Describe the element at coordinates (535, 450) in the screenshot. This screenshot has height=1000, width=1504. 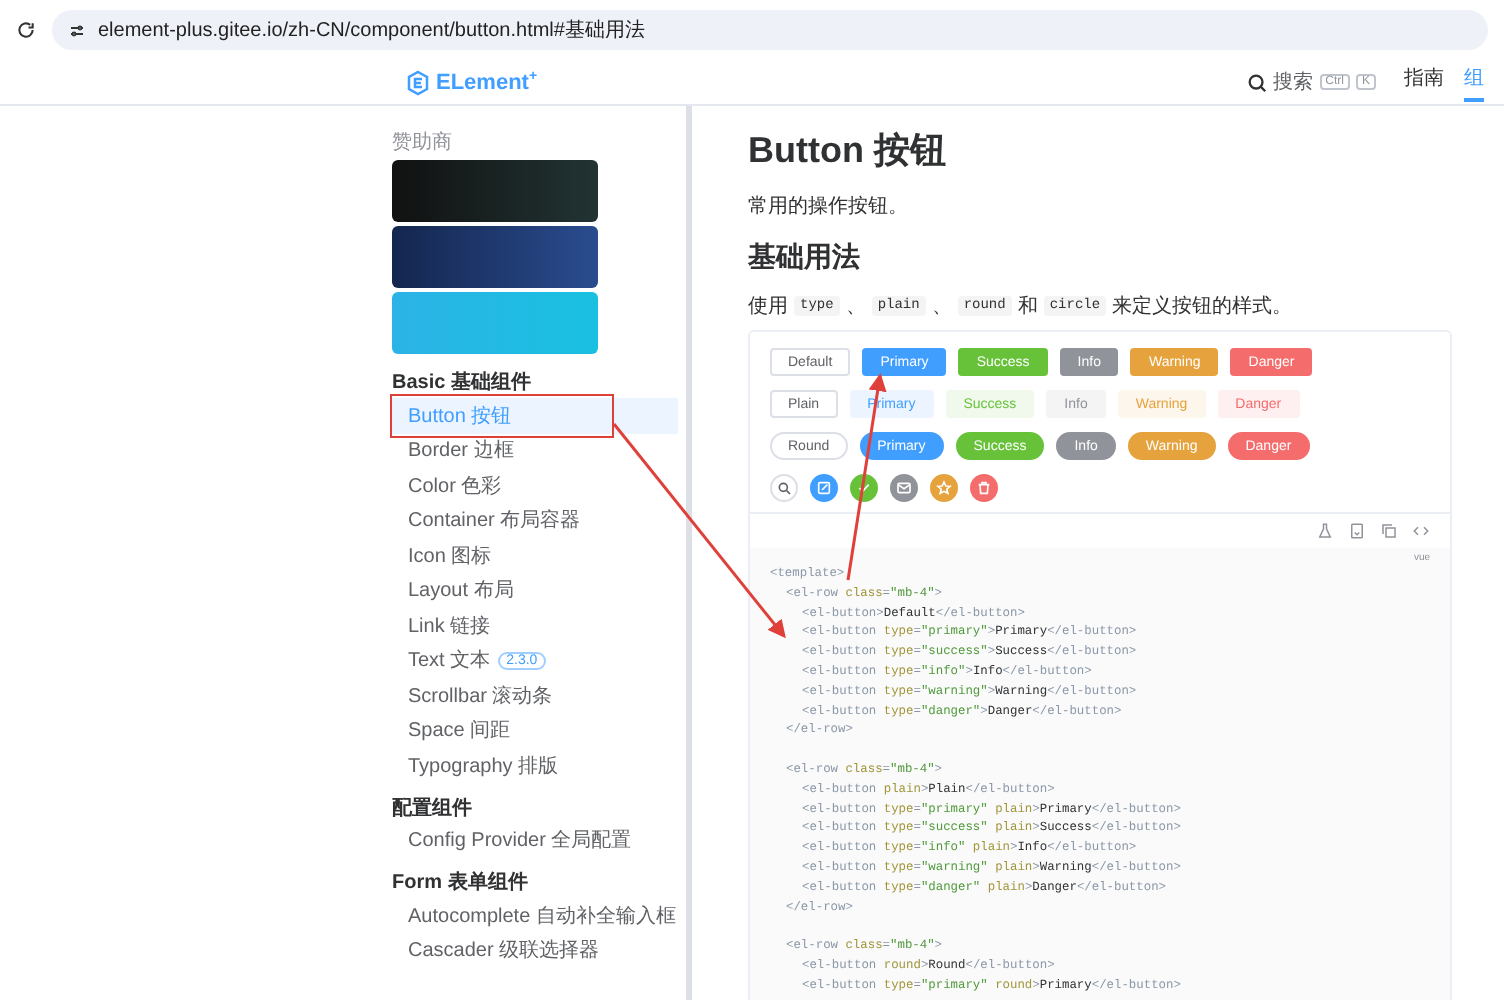
I see `sidebar-item: Border 边框` at that location.